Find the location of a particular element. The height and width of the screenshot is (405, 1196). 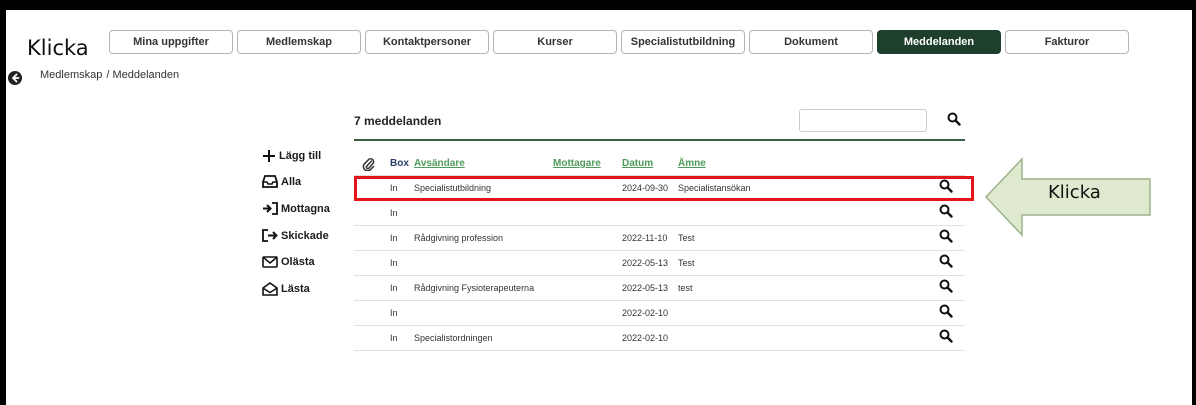

column-box: Box is located at coordinates (399, 163).